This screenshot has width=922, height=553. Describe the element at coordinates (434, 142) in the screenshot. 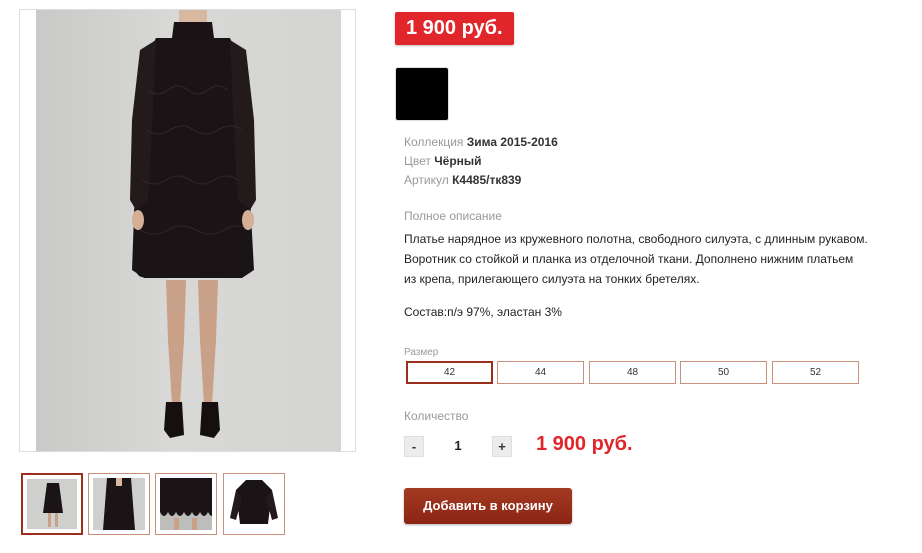

I see `spec-label: Коллекция` at that location.